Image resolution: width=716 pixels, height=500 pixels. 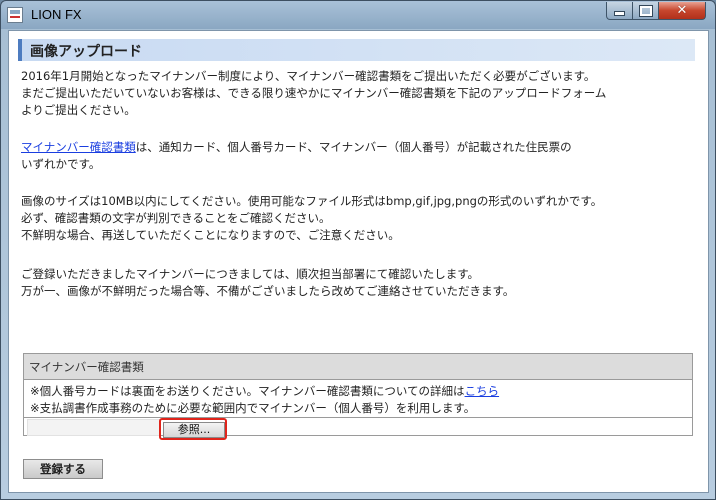 What do you see at coordinates (619, 13) in the screenshot?
I see `minimize-icon` at bounding box center [619, 13].